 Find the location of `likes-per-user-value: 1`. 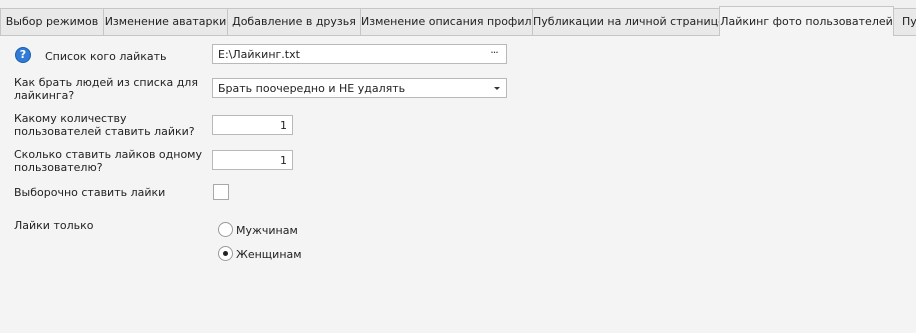

likes-per-user-value: 1 is located at coordinates (283, 160).